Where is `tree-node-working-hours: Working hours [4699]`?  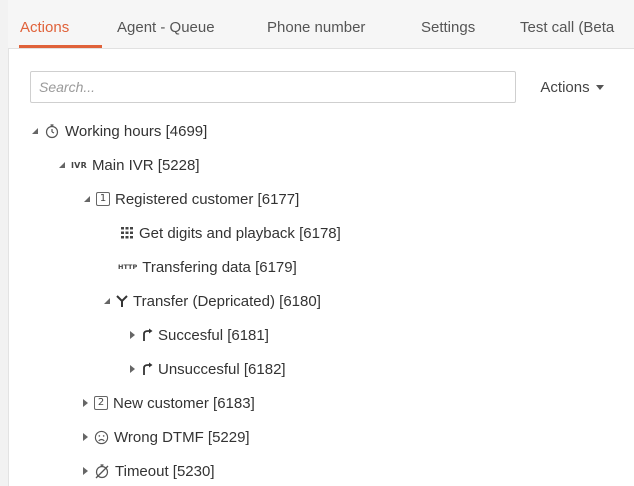
tree-node-working-hours: Working hours [4699] is located at coordinates (118, 131).